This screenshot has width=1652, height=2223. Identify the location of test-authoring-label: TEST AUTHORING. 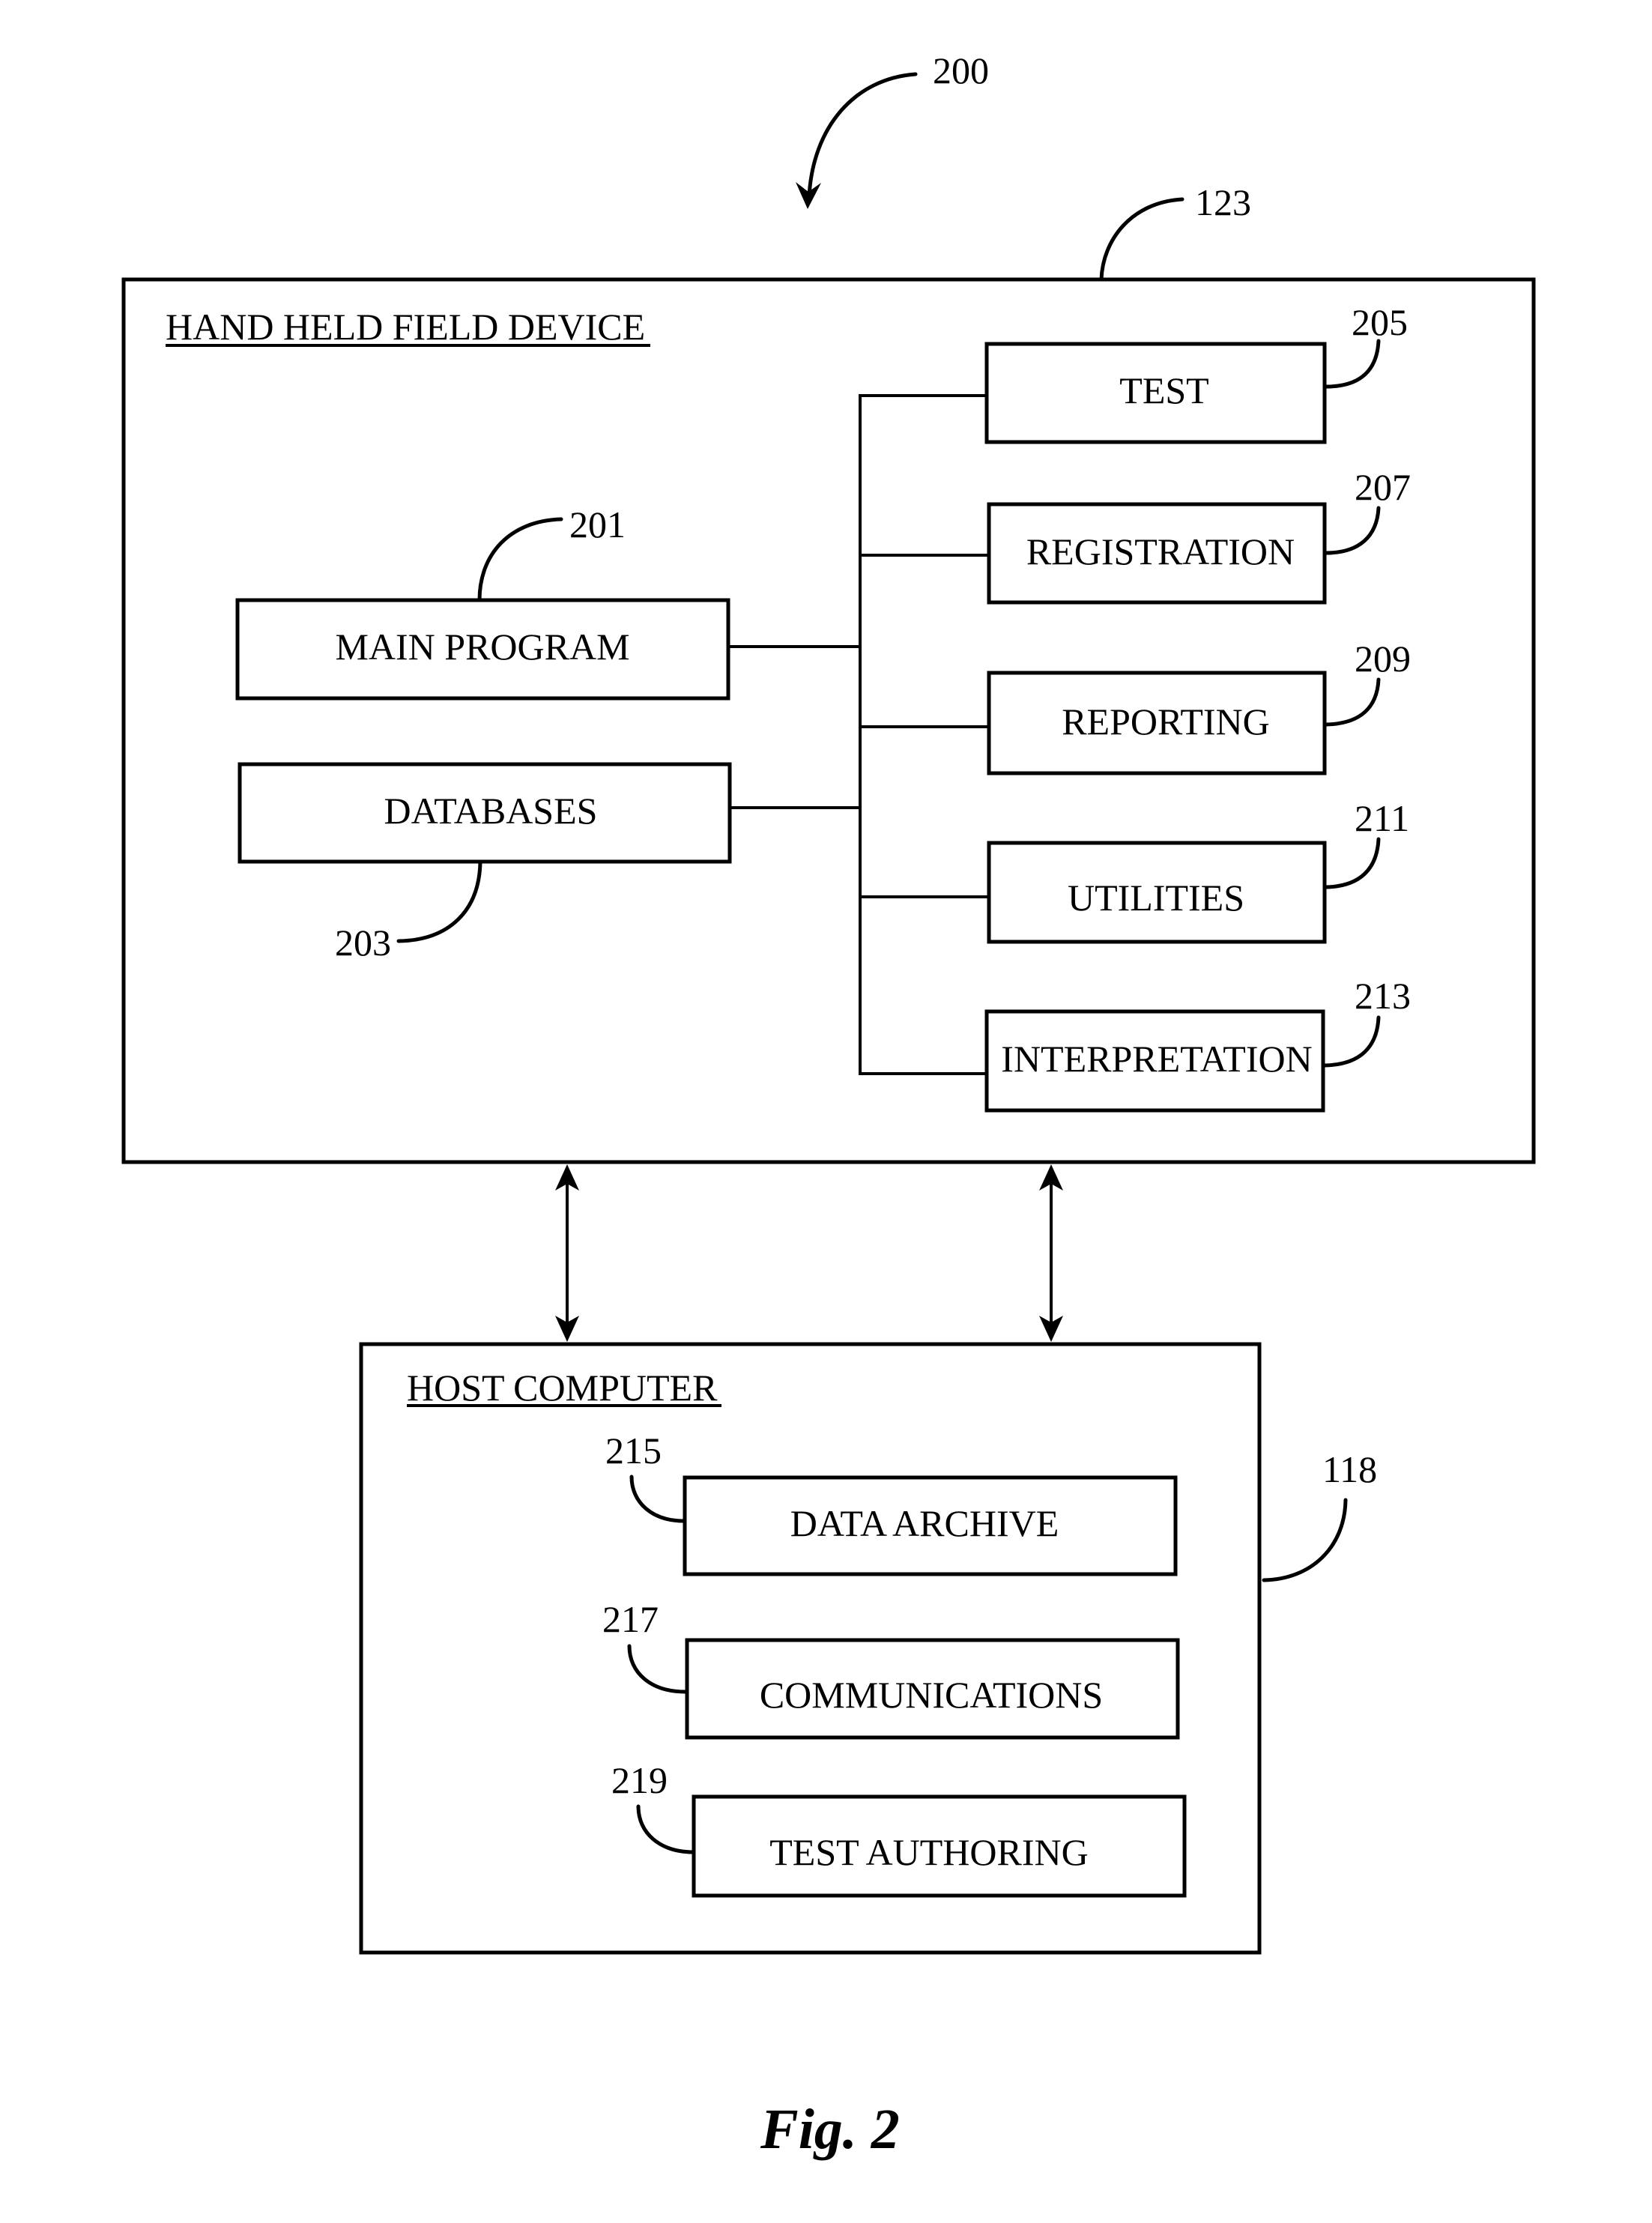
(929, 1852).